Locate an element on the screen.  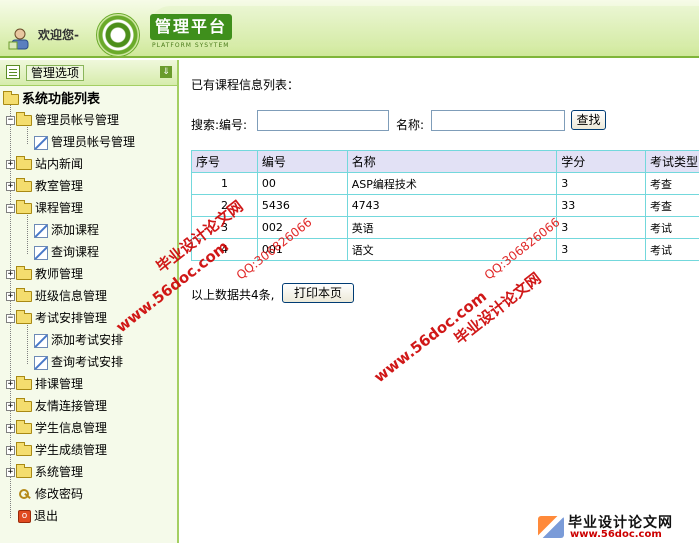
table-row: 2 5436 4743 33 考查 is located at coordinates (445, 205).